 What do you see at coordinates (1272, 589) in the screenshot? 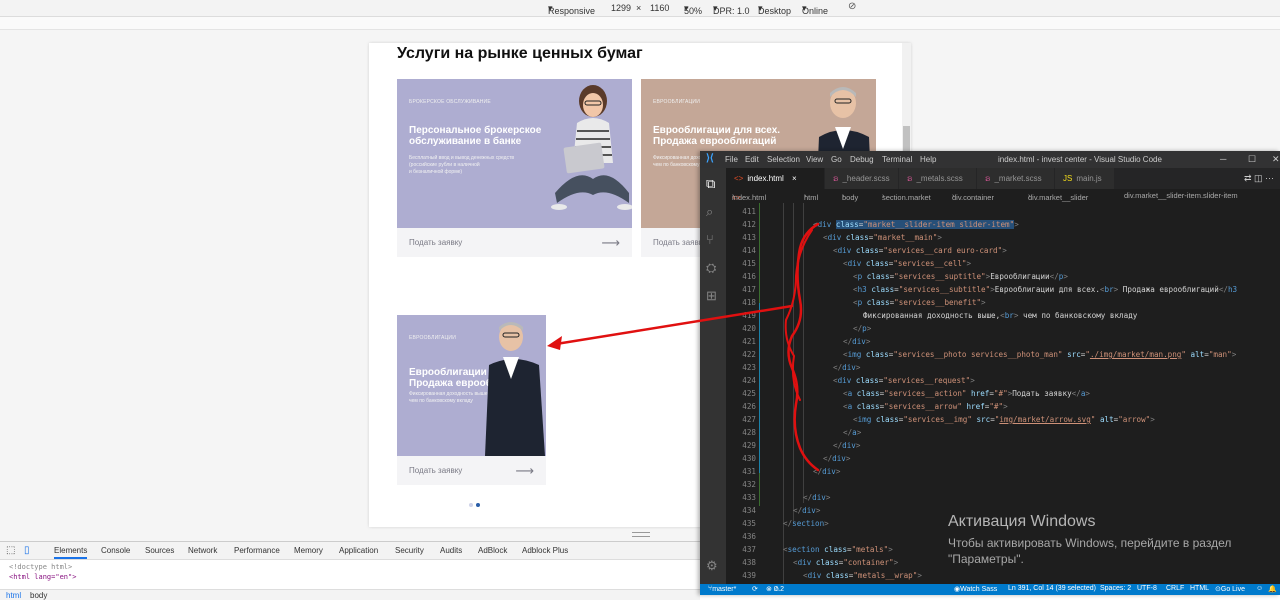
I see `notifications-icon: 🔔` at bounding box center [1272, 589].